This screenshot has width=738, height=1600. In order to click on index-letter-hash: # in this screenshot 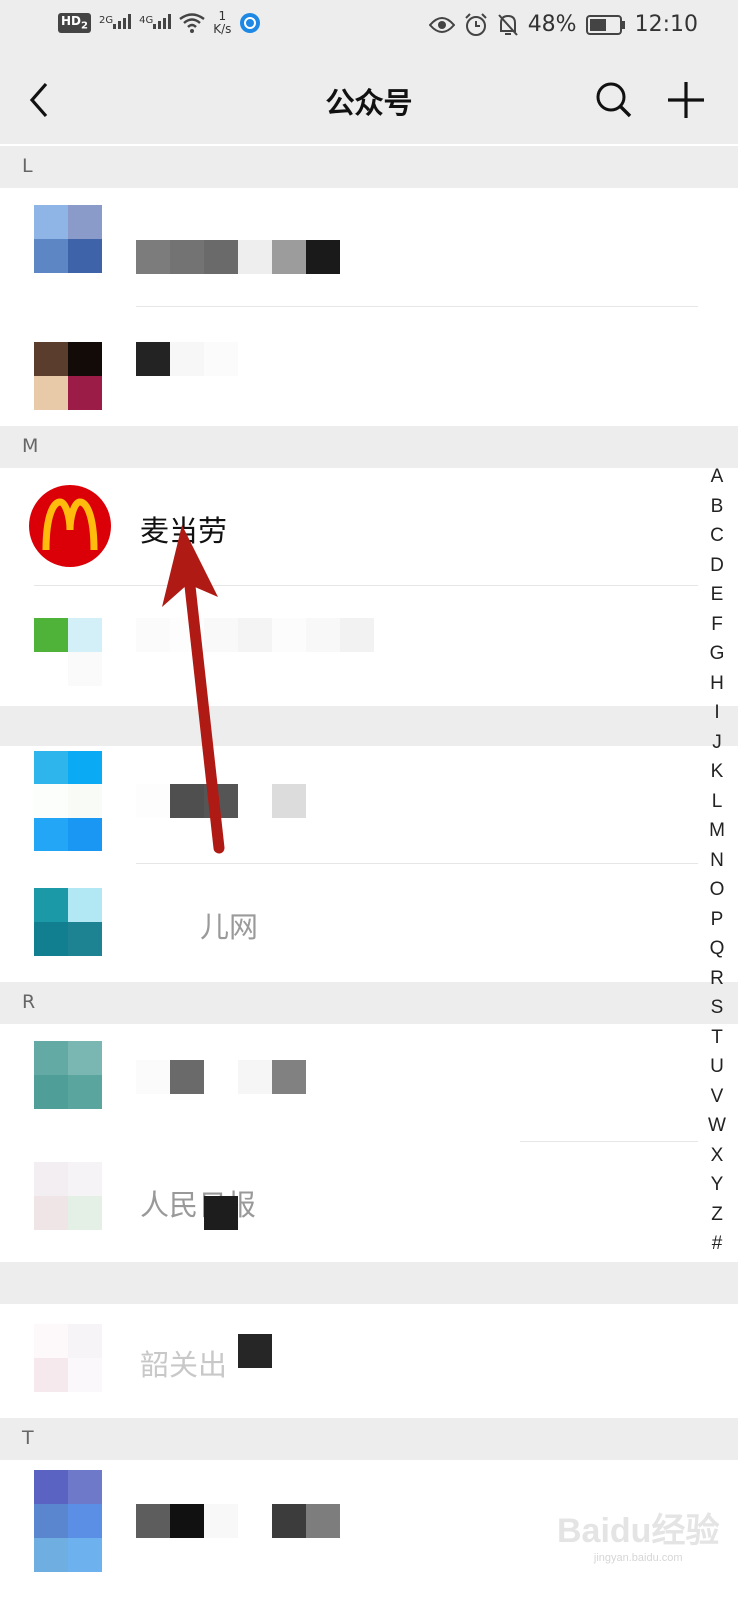, I will do `click(717, 1244)`.